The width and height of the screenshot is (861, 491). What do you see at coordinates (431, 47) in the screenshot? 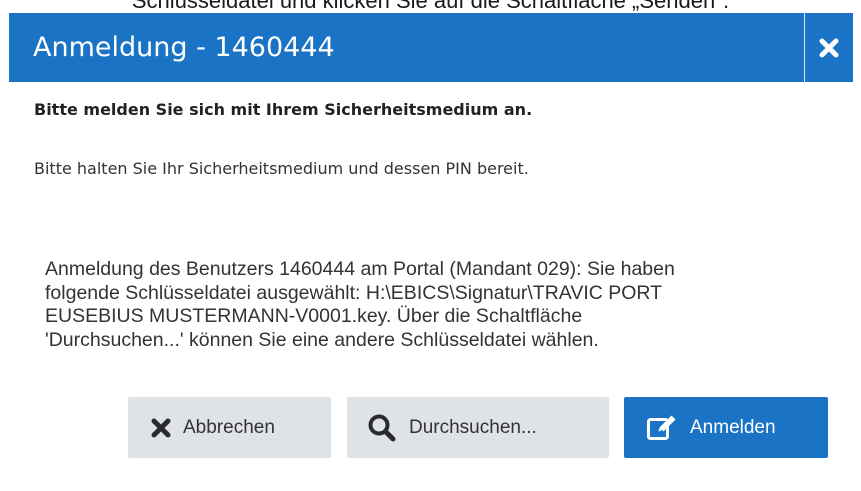
I see `dialog-titlebar: Anmeldung - 1460444` at bounding box center [431, 47].